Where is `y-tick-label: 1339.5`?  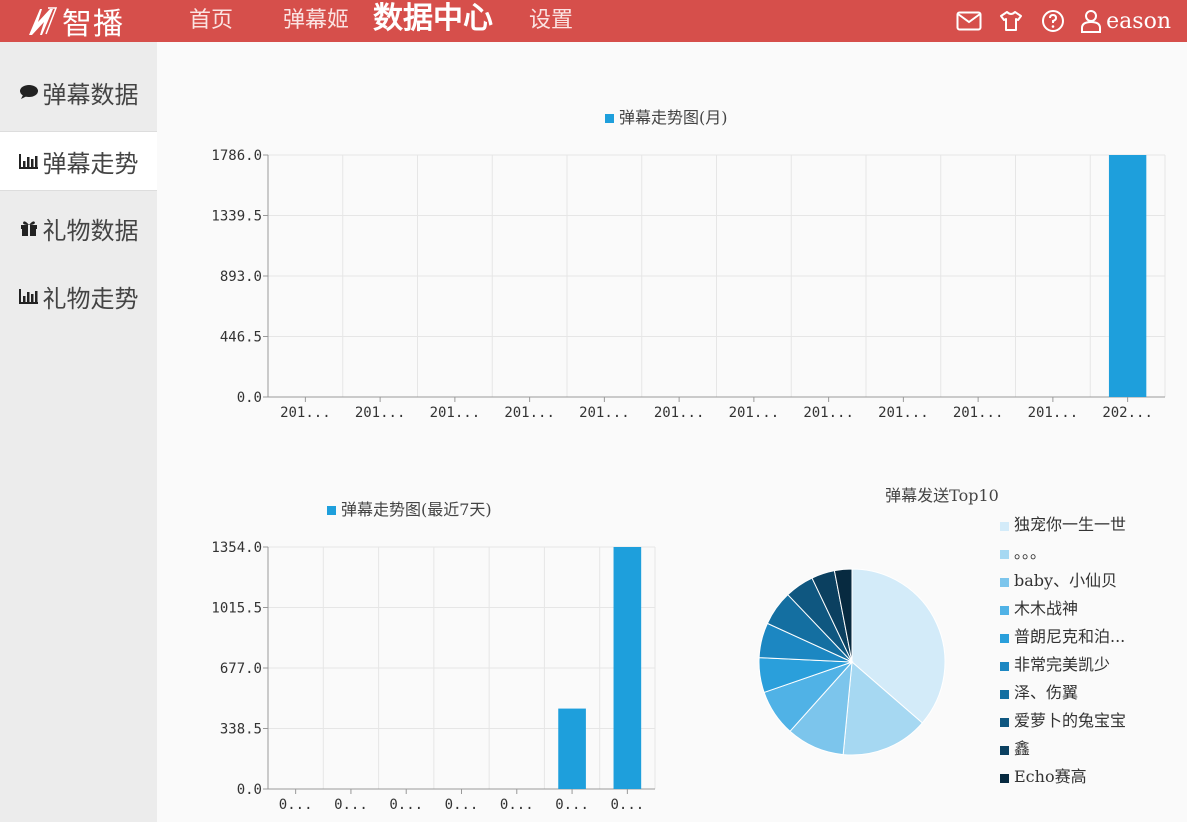 y-tick-label: 1339.5 is located at coordinates (236, 217).